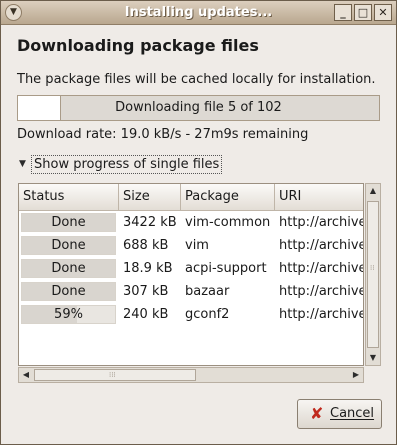  Describe the element at coordinates (197, 245) in the screenshot. I see `package-cell: vim` at that location.